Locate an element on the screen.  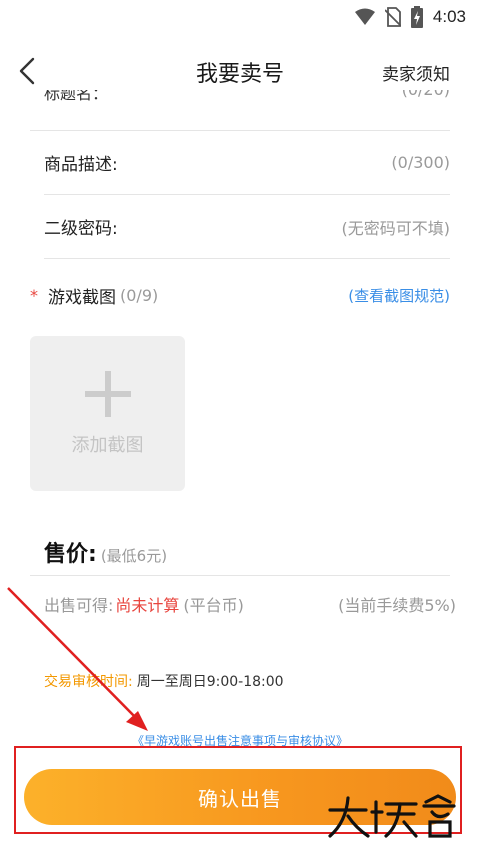
secondary-password-label: 二级密码: is located at coordinates (81, 229).